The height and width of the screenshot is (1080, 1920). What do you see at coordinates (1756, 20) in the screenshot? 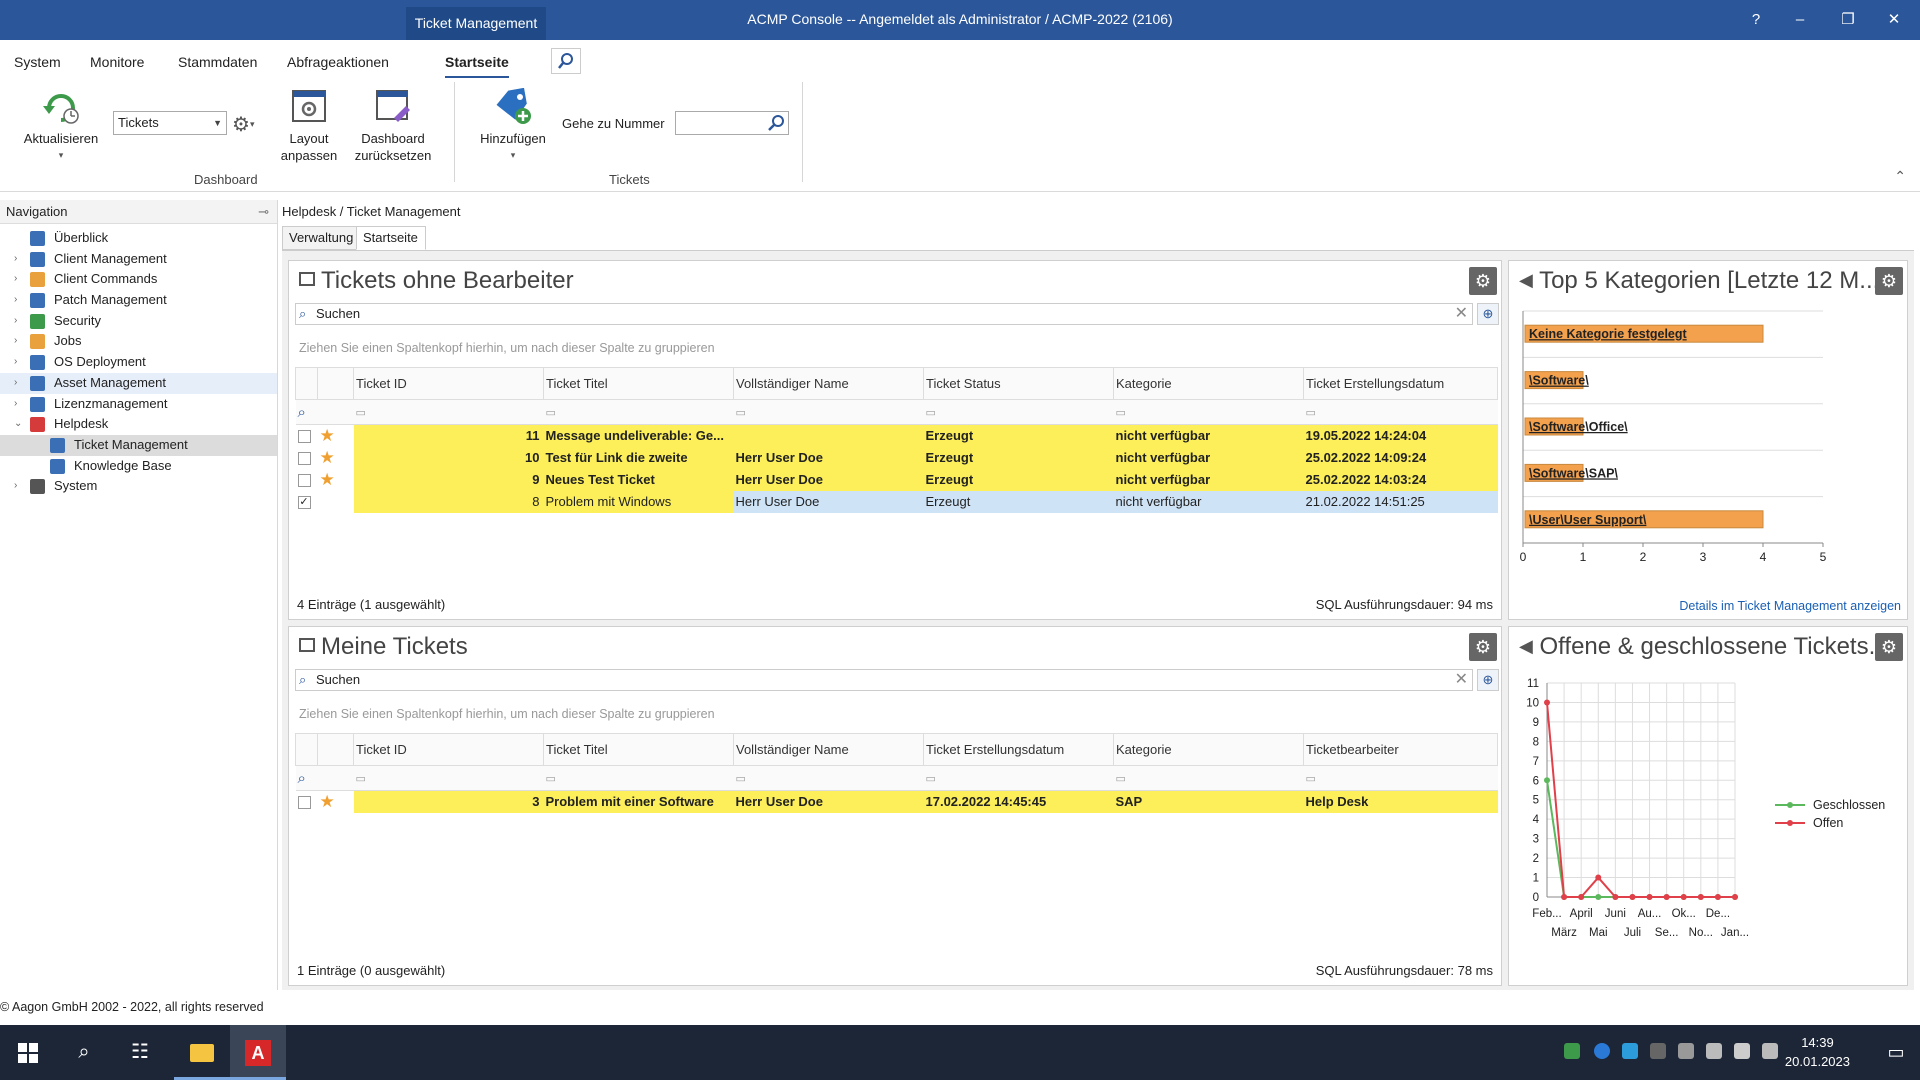
I see `help-button: ?` at bounding box center [1756, 20].